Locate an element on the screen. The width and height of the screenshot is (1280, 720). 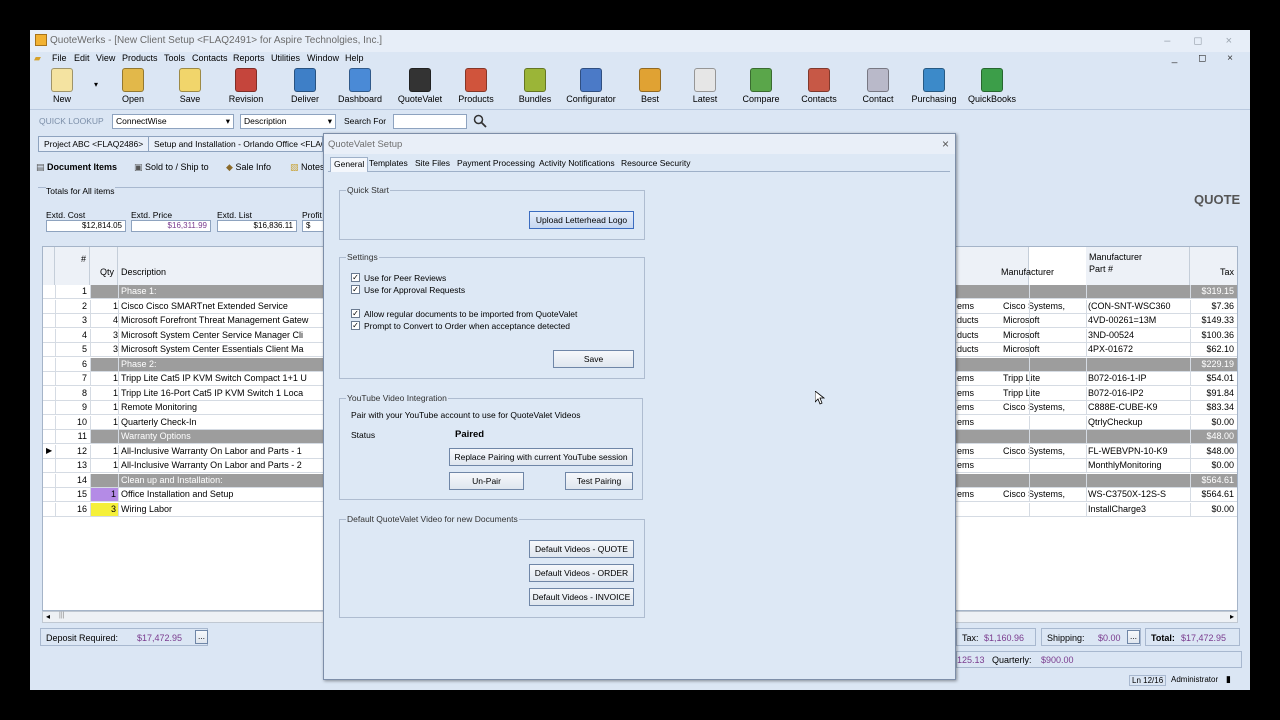
tab-payment-processing: Payment Processing is located at coordinates (496, 164).